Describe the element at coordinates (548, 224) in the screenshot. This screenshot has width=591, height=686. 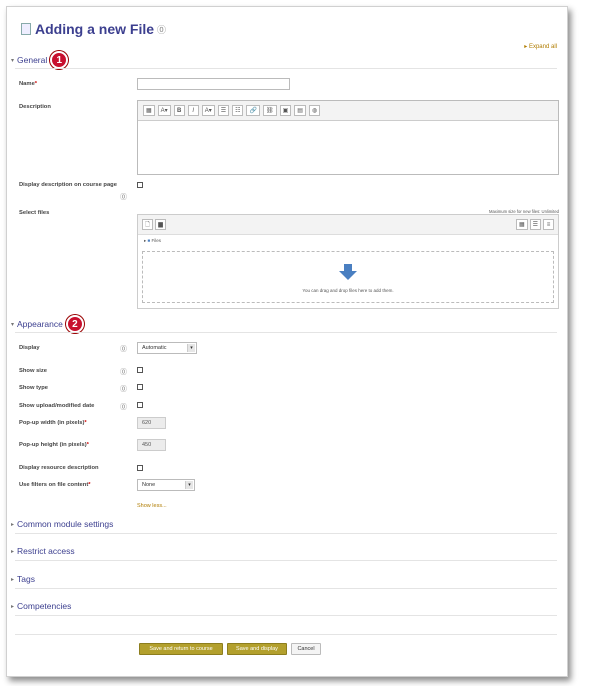
I see `tree-view-icon: ≡` at that location.